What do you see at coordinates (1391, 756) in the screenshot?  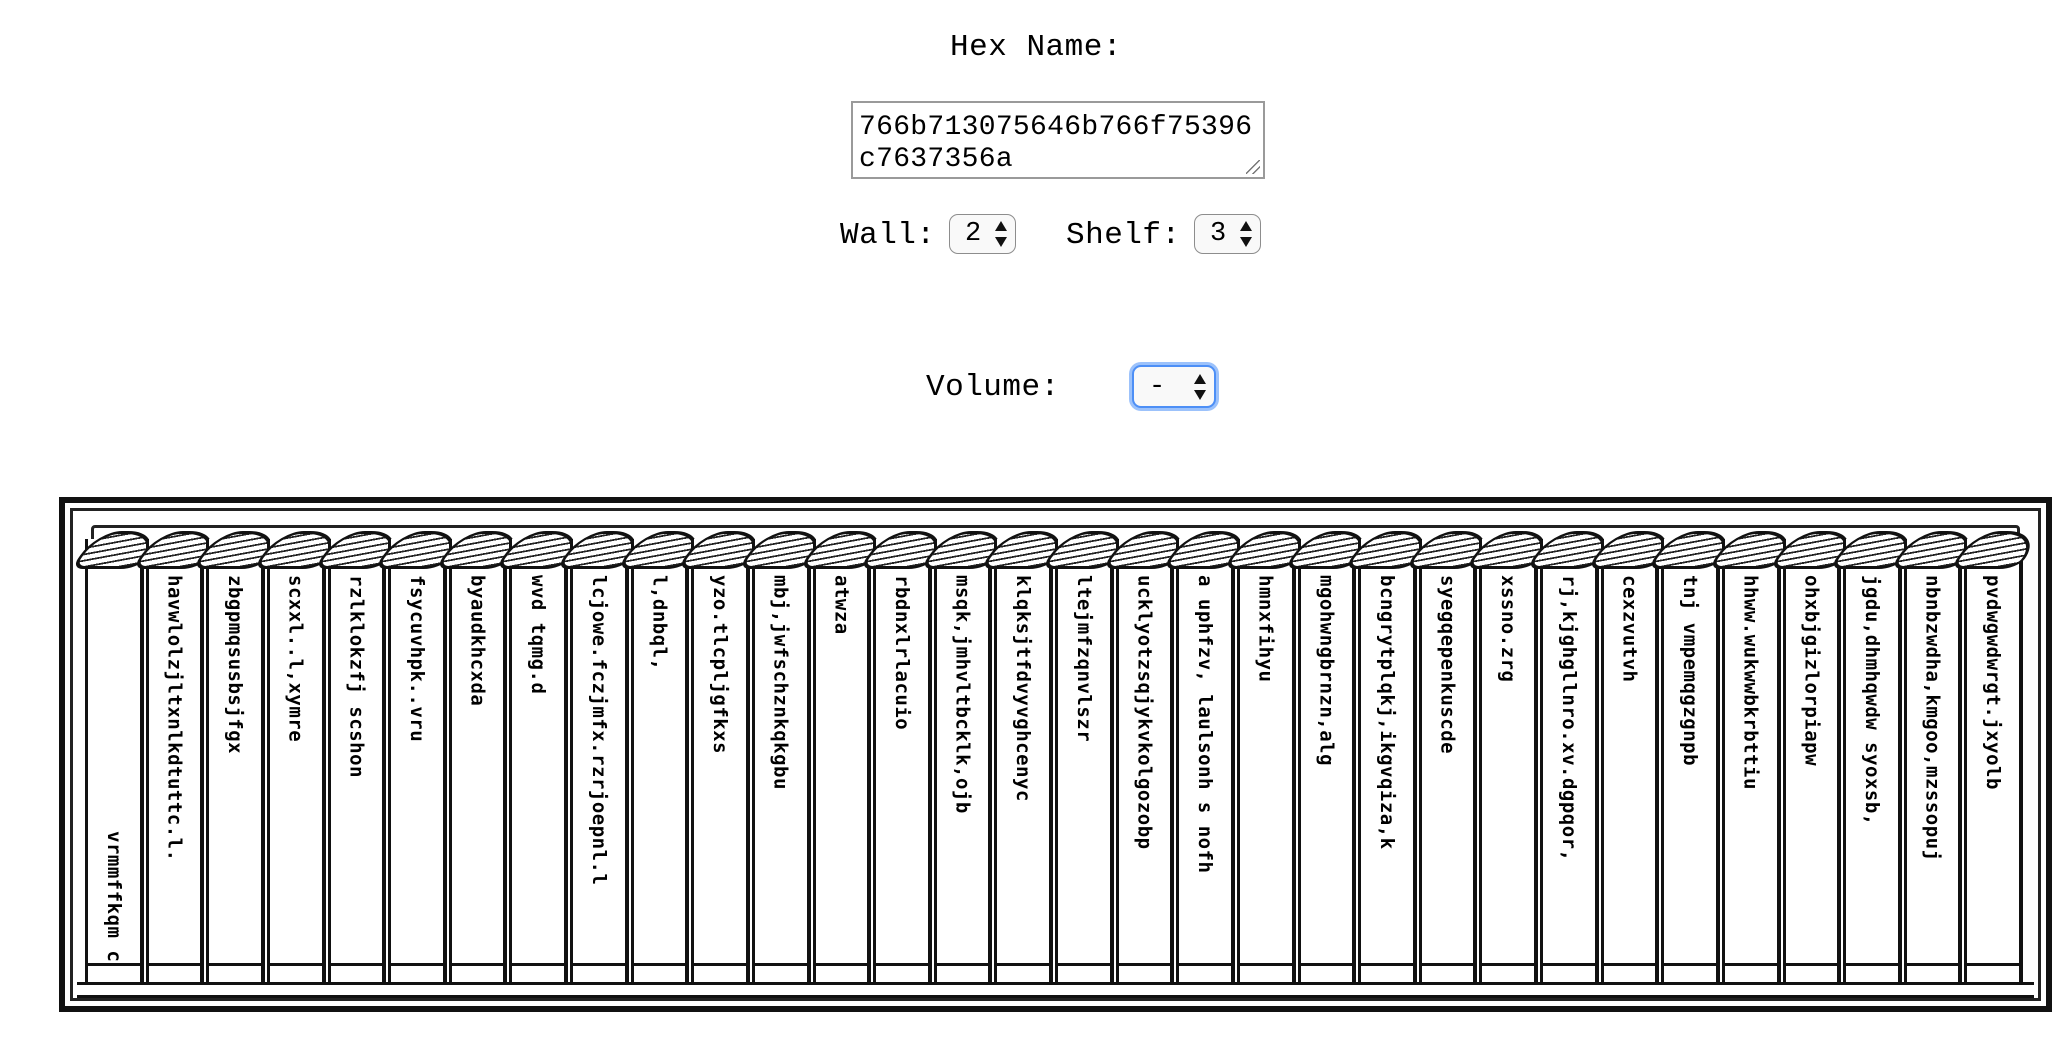 I see `book-spine: bcngrytplqkj,ikgvqiza,k` at bounding box center [1391, 756].